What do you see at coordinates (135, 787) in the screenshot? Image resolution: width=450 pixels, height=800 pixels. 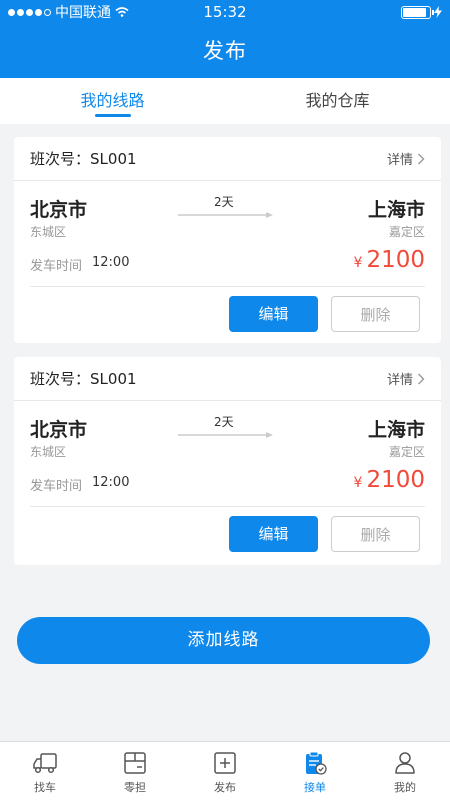 I see `nav-label: 零担` at bounding box center [135, 787].